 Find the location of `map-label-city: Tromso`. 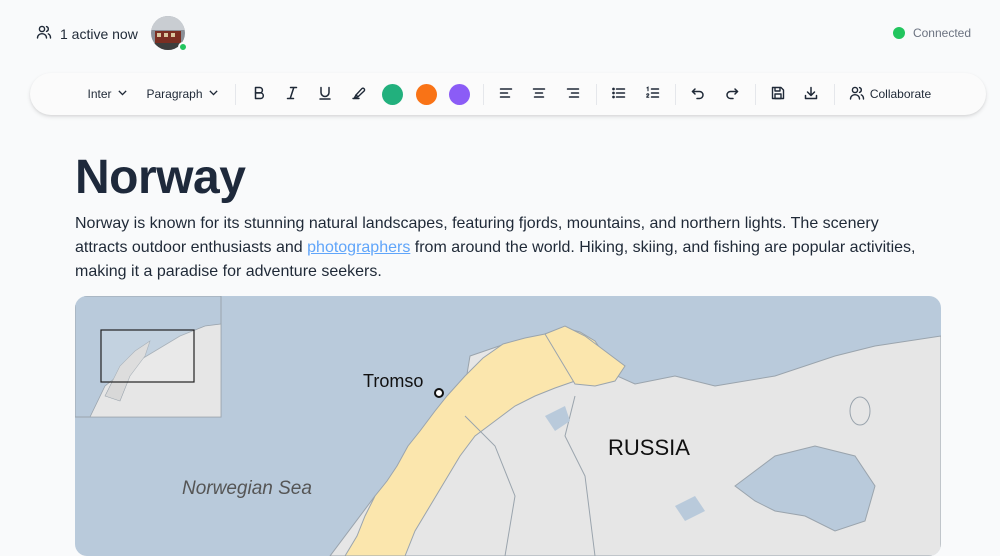

map-label-city: Tromso is located at coordinates (393, 381).